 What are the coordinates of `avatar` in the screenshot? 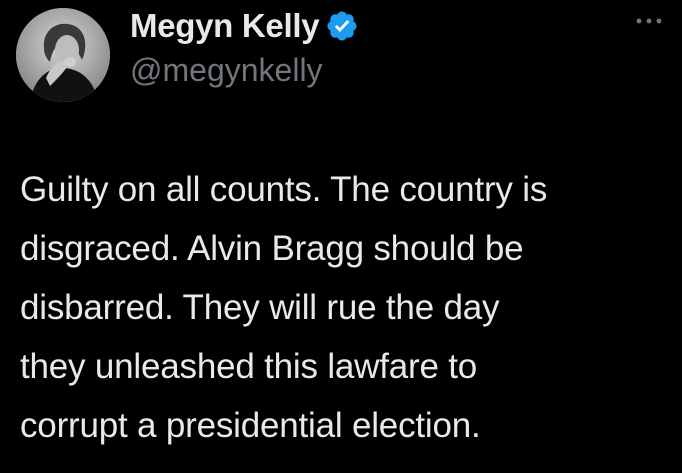 It's located at (63, 55).